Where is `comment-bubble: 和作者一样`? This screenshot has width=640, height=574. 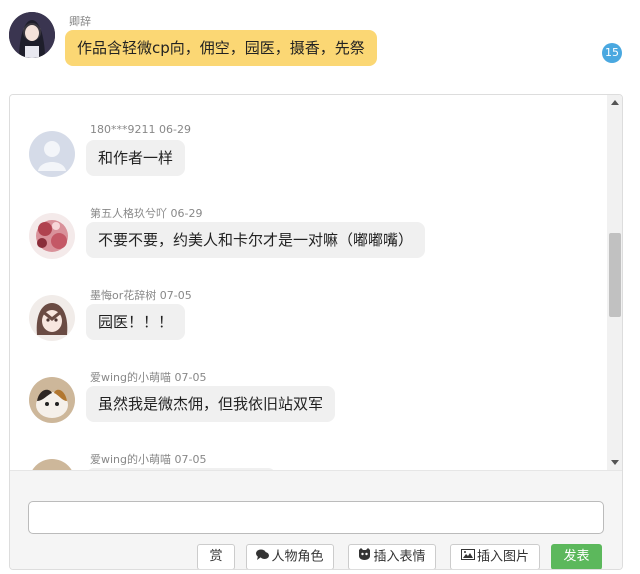
comment-bubble: 和作者一样 is located at coordinates (136, 158).